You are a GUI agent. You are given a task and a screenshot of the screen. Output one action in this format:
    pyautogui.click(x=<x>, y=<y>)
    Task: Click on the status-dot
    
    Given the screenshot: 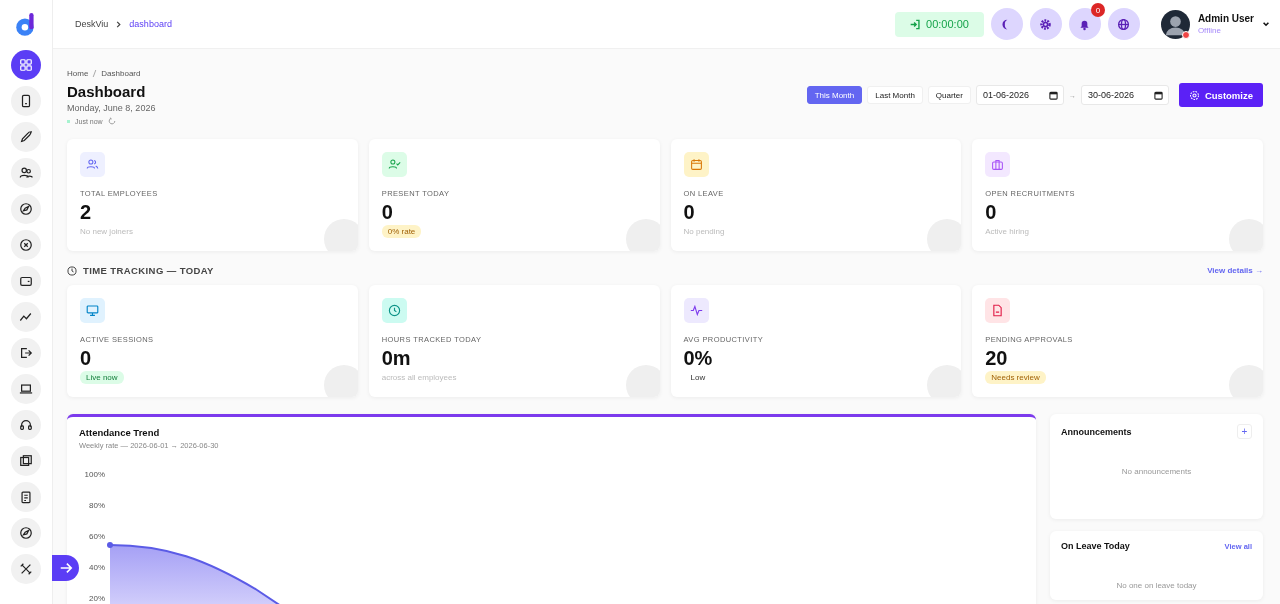 What is the action you would take?
    pyautogui.click(x=1185, y=34)
    